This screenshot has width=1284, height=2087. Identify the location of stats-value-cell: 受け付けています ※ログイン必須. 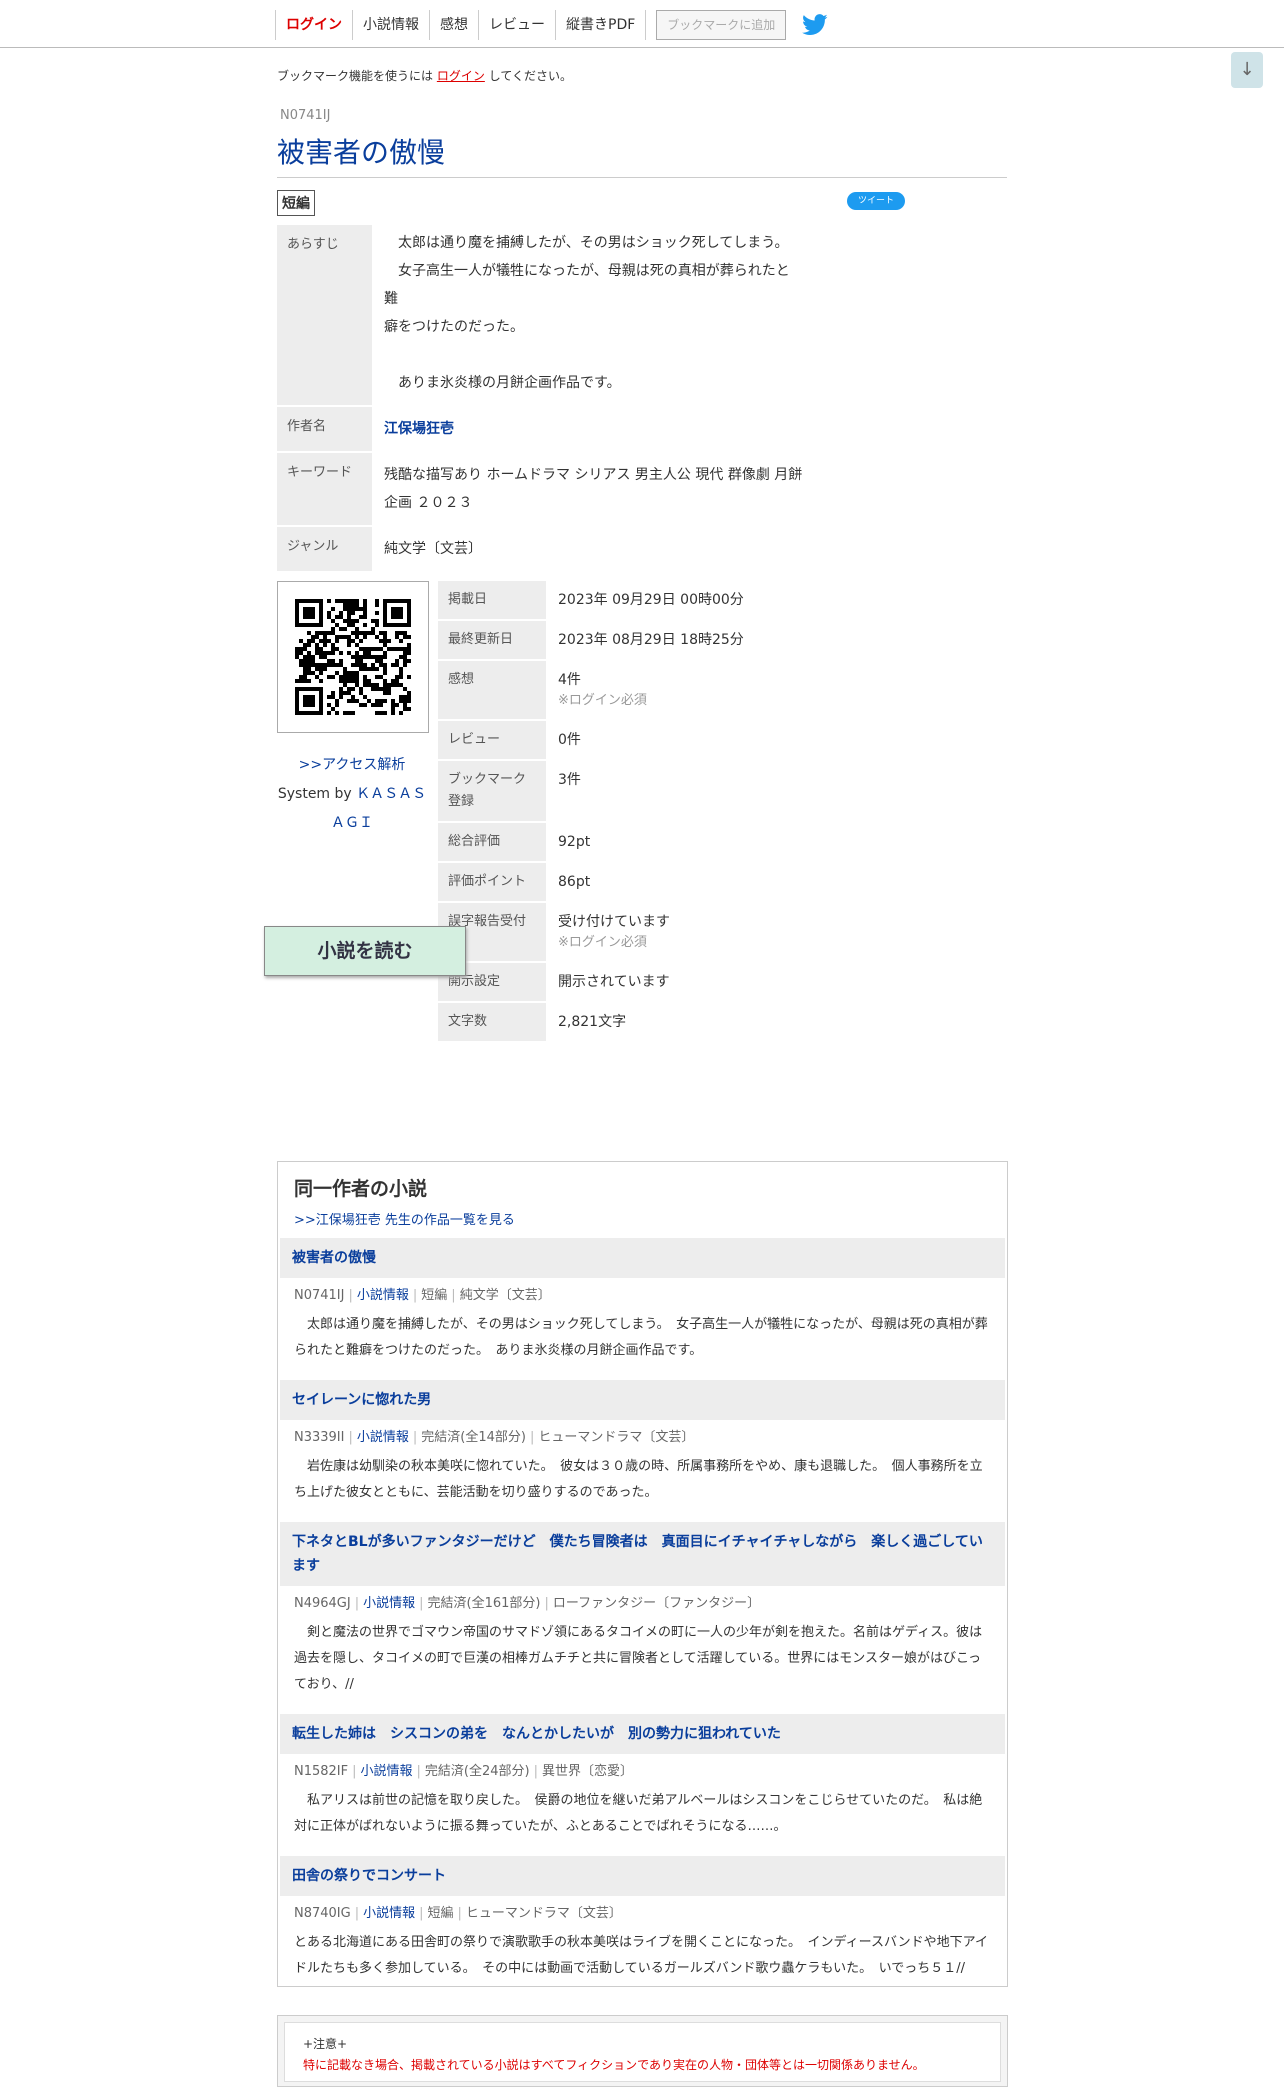
(678, 932).